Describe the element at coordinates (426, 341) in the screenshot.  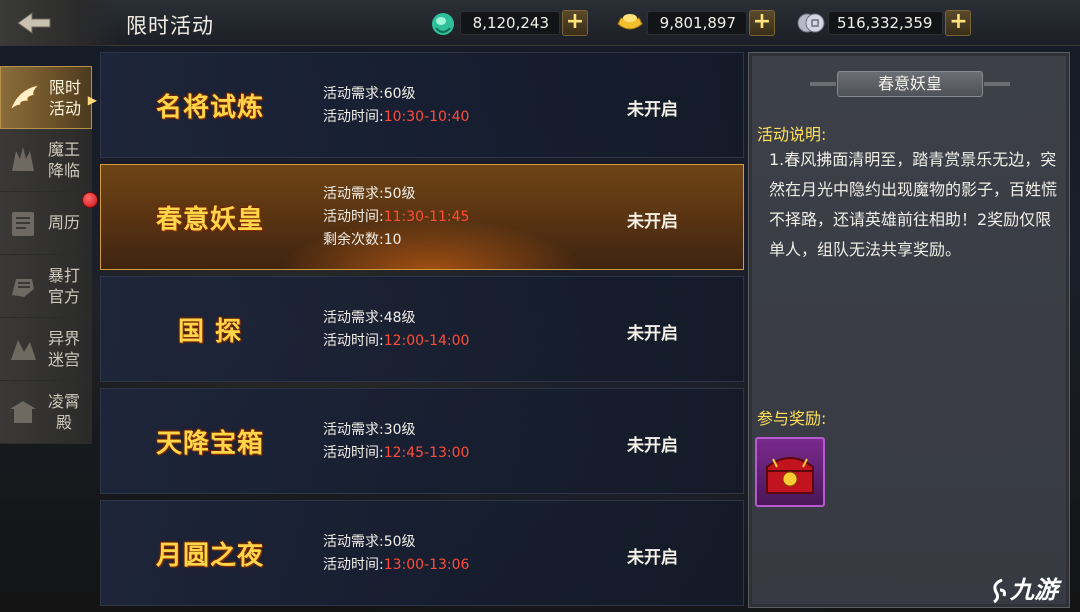
I see `event-time: 12:00-14:00` at that location.